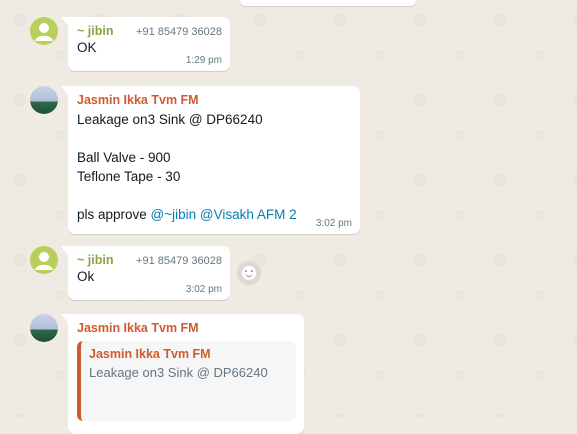 The width and height of the screenshot is (577, 434). Describe the element at coordinates (178, 372) in the screenshot. I see `quoted-text: Leakage on3 Sink @ DP66240` at that location.